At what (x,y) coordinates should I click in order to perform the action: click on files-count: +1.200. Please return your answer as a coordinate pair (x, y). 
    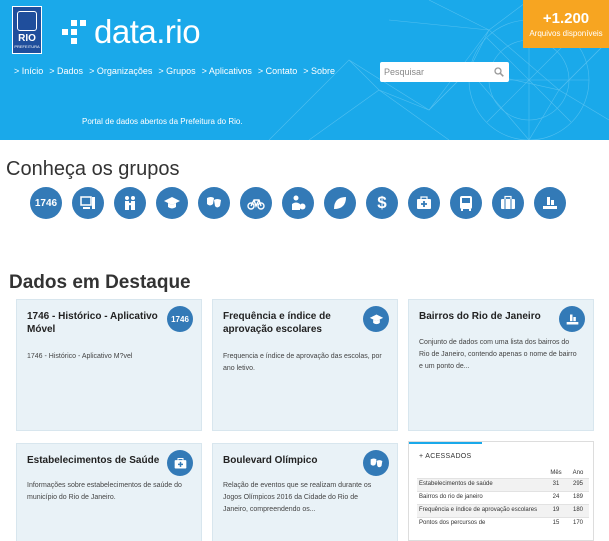
    Looking at the image, I should click on (566, 18).